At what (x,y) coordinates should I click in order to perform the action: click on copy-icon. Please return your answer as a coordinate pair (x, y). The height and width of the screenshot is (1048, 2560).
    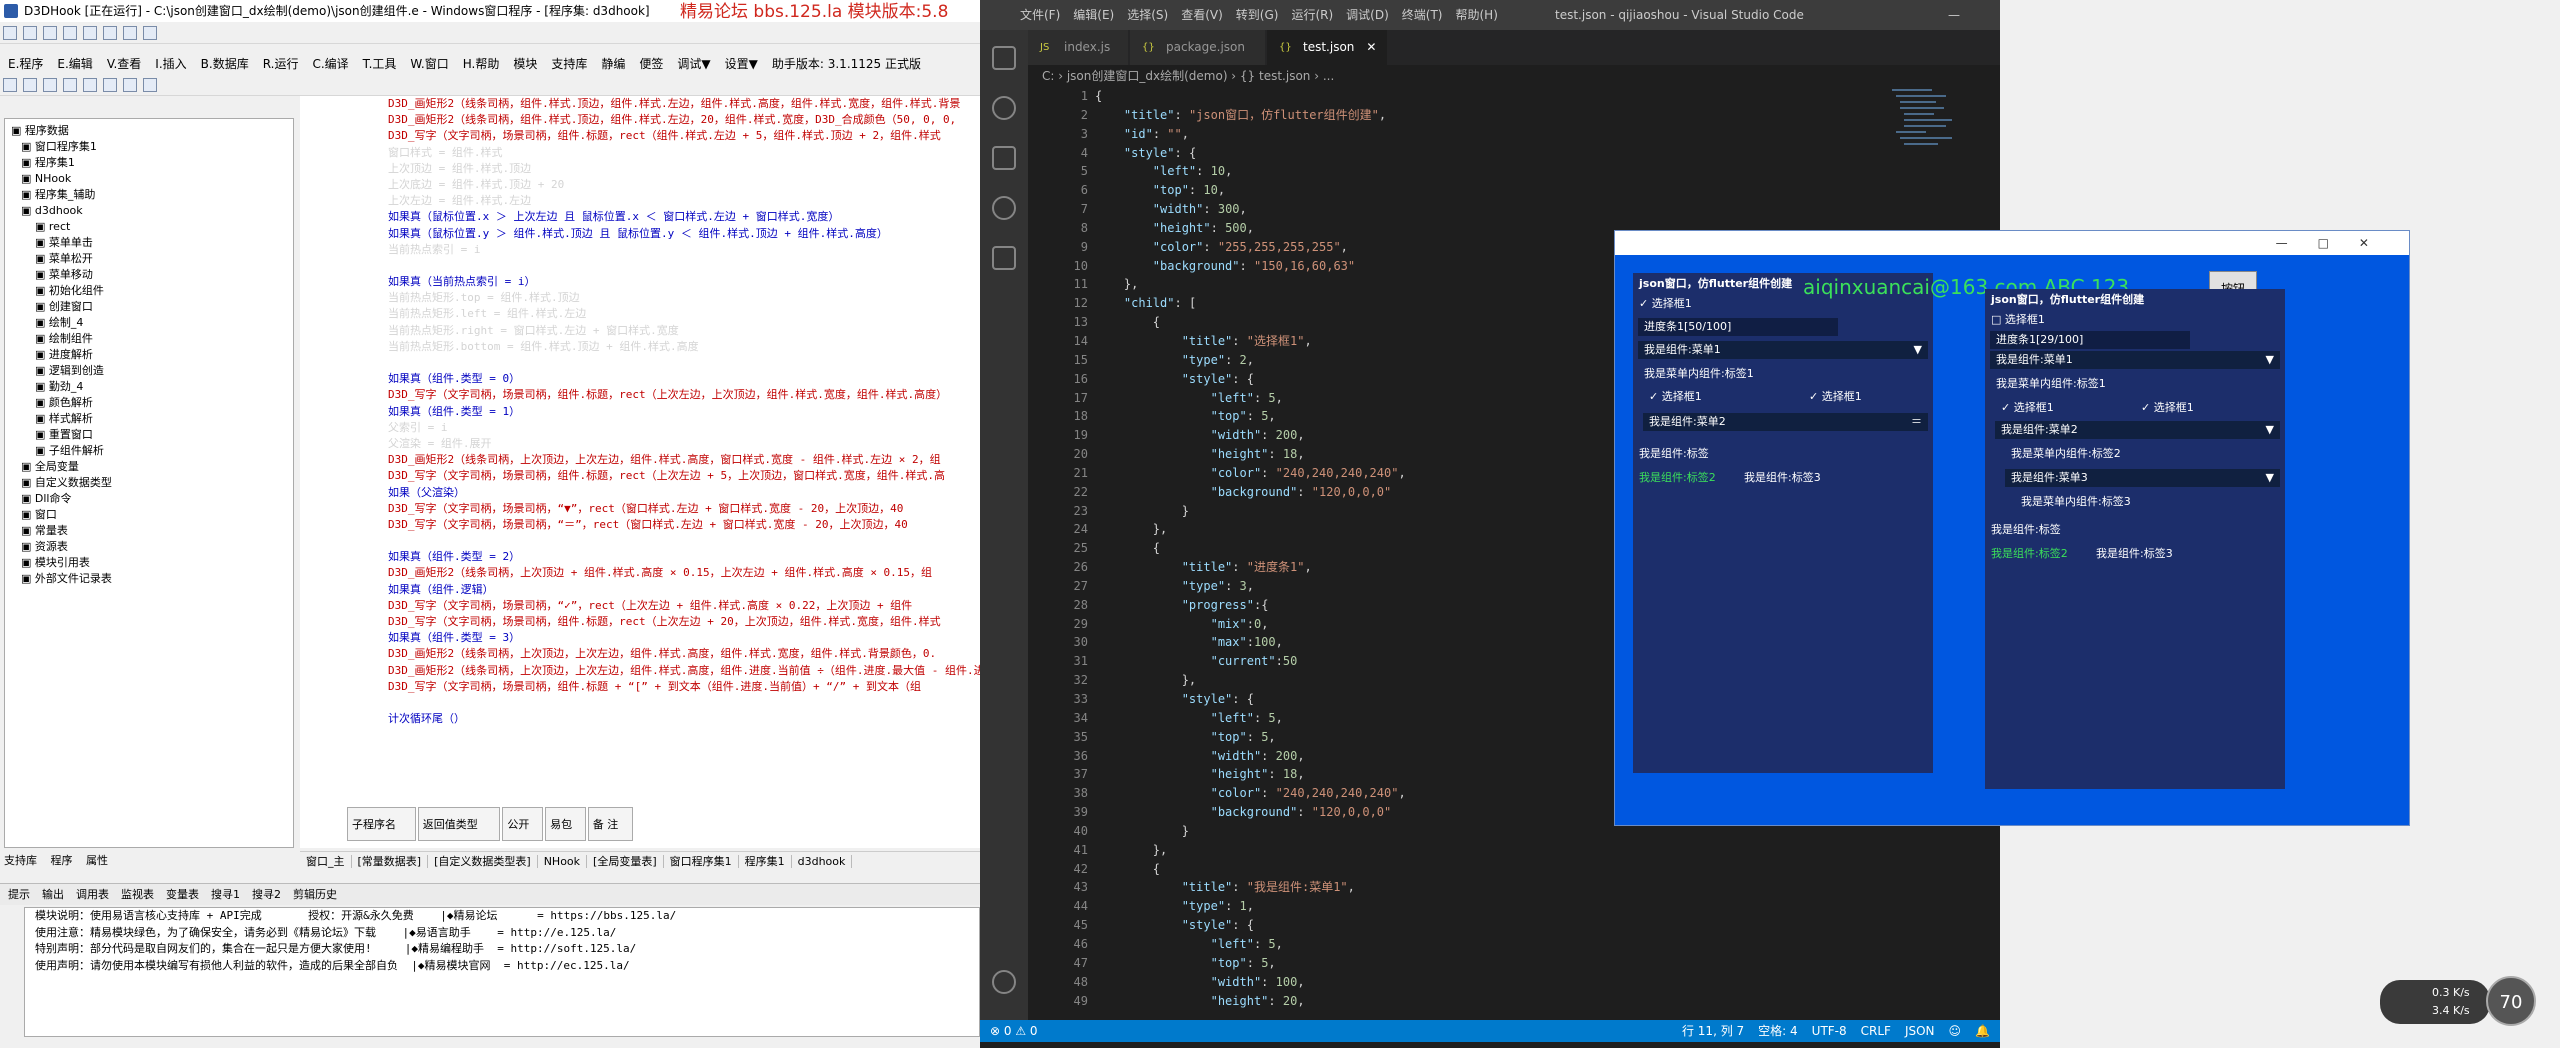
    Looking at the image, I should click on (90, 33).